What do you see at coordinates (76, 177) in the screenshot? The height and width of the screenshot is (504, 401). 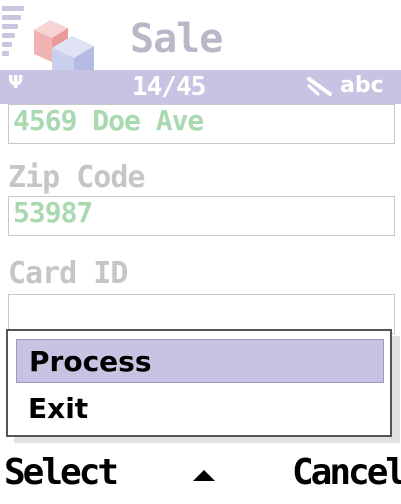 I see `zip-code-label: Zip Code` at bounding box center [76, 177].